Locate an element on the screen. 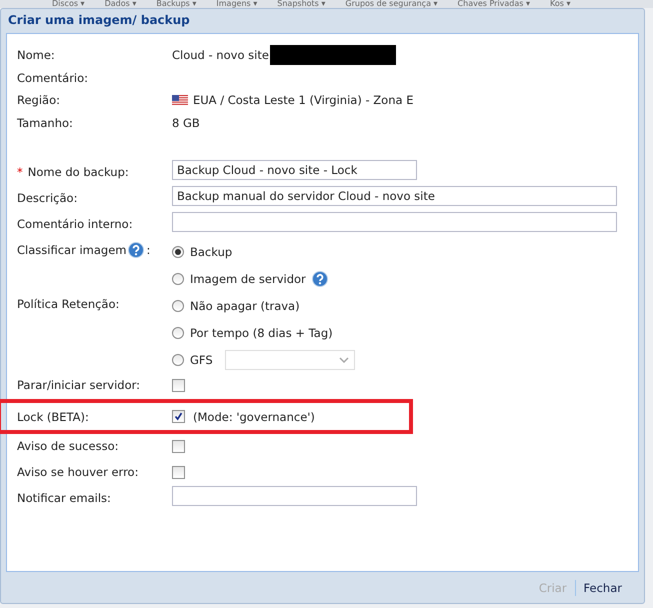 This screenshot has width=653, height=608. menu-item: Imagens ▾ is located at coordinates (237, 4).